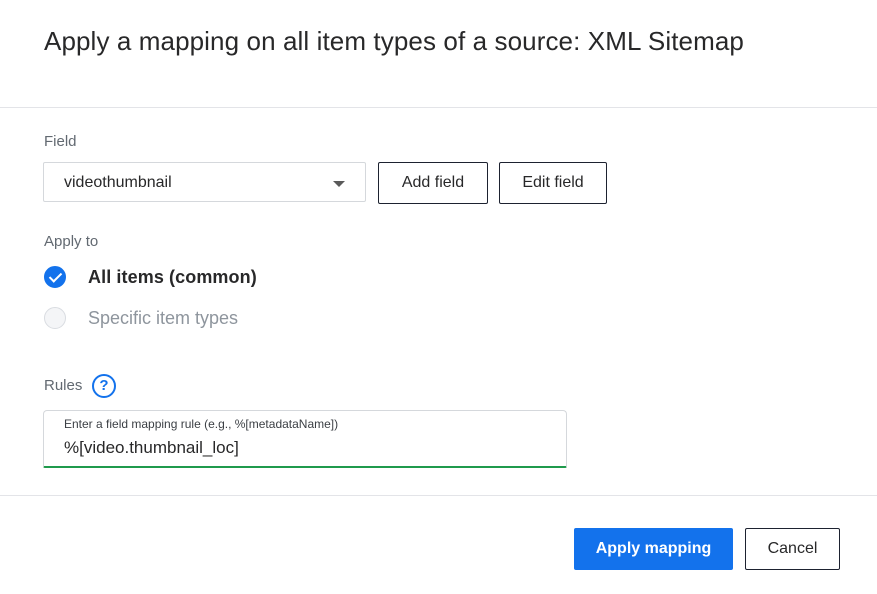 The height and width of the screenshot is (594, 877). I want to click on rules-label: Rules, so click(63, 385).